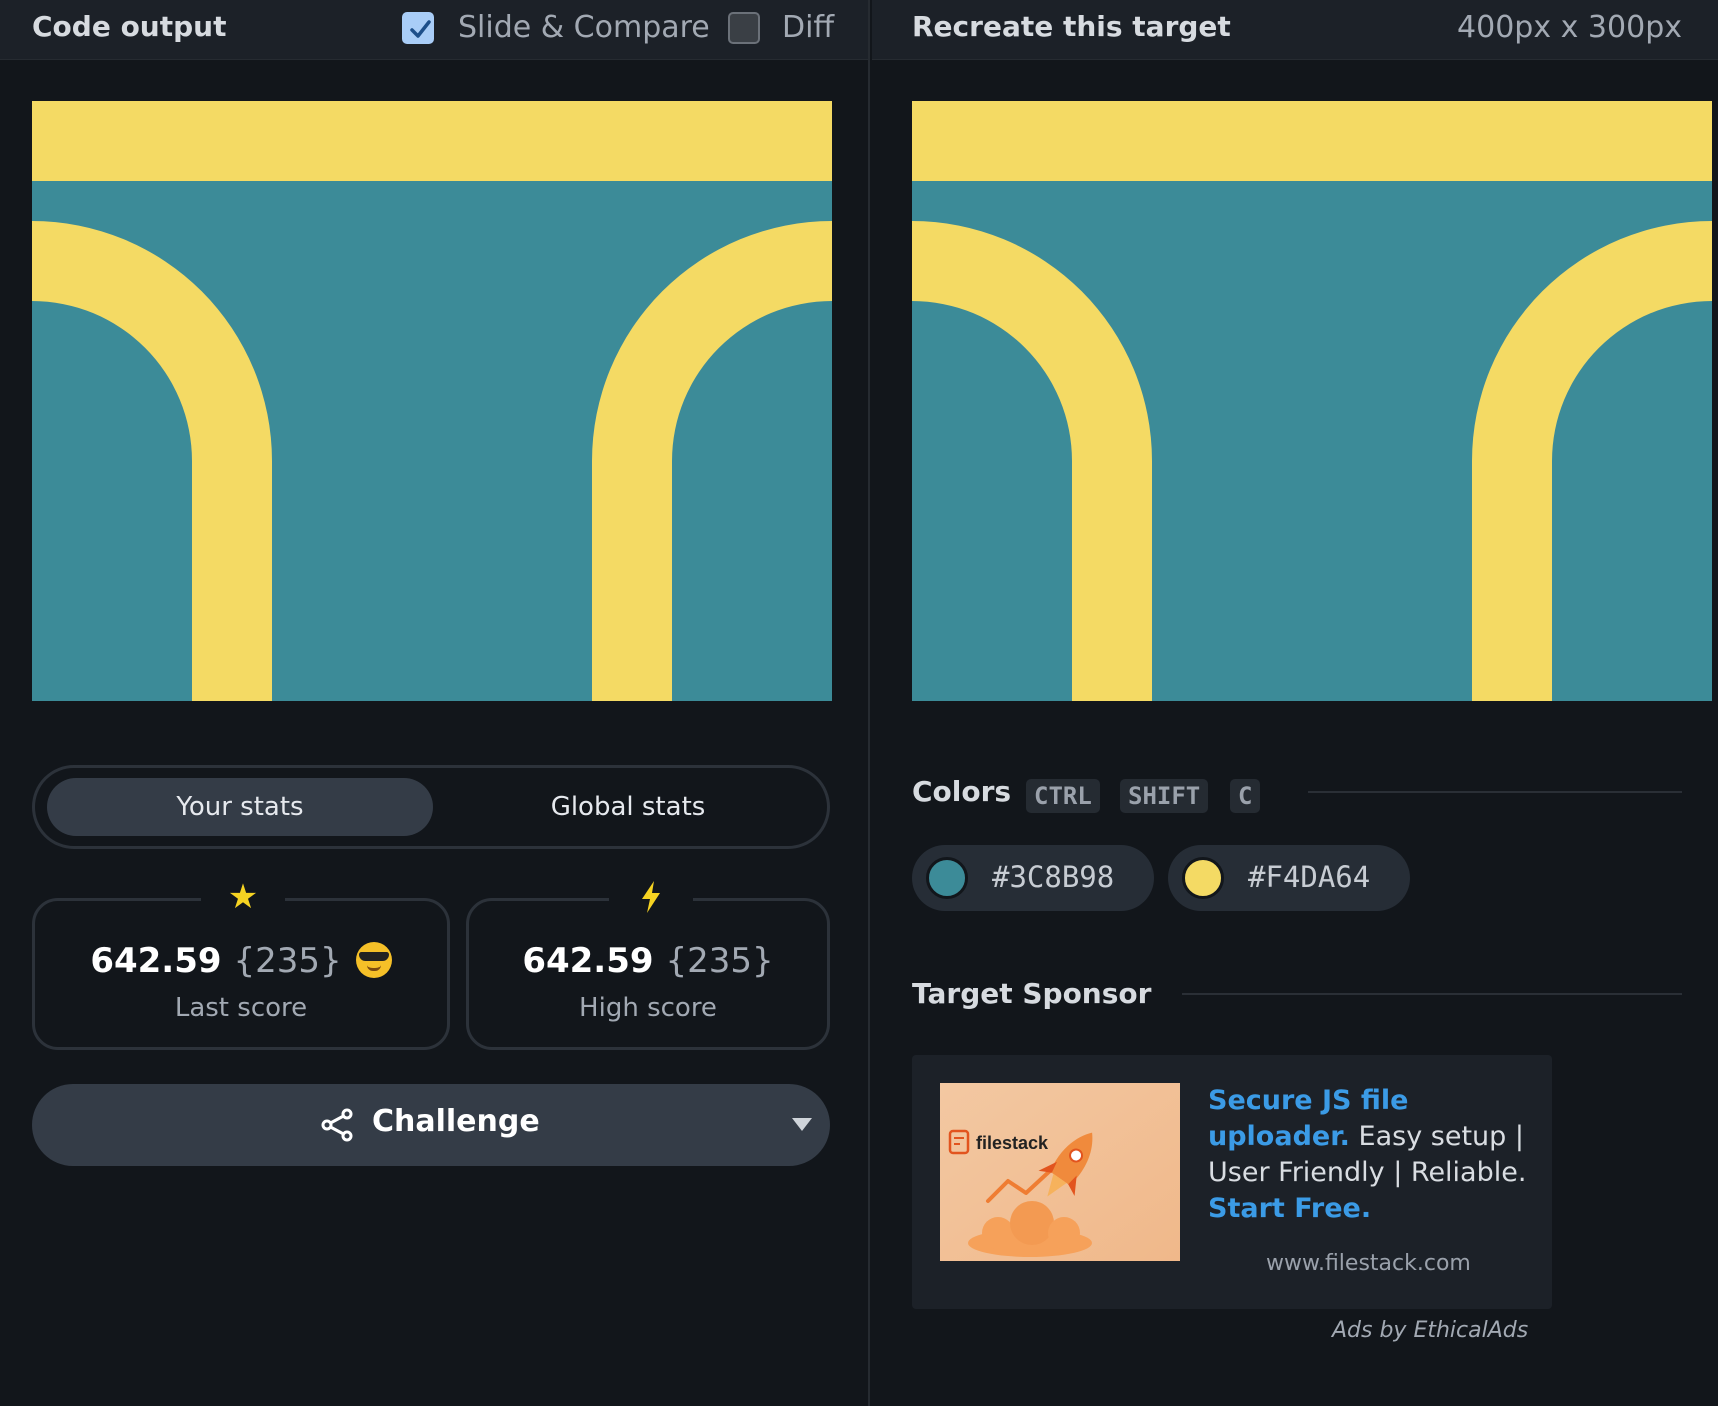 This screenshot has height=1406, width=1718. I want to click on chevron-down-icon, so click(802, 1124).